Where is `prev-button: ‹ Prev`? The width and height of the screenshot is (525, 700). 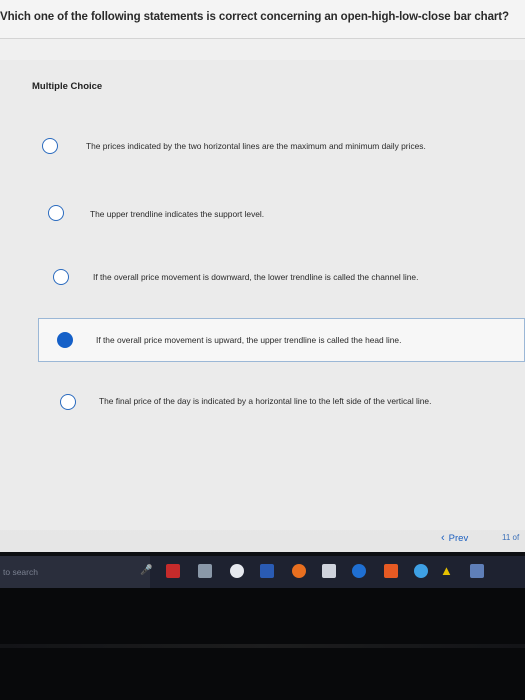
prev-button: ‹ Prev is located at coordinates (454, 538).